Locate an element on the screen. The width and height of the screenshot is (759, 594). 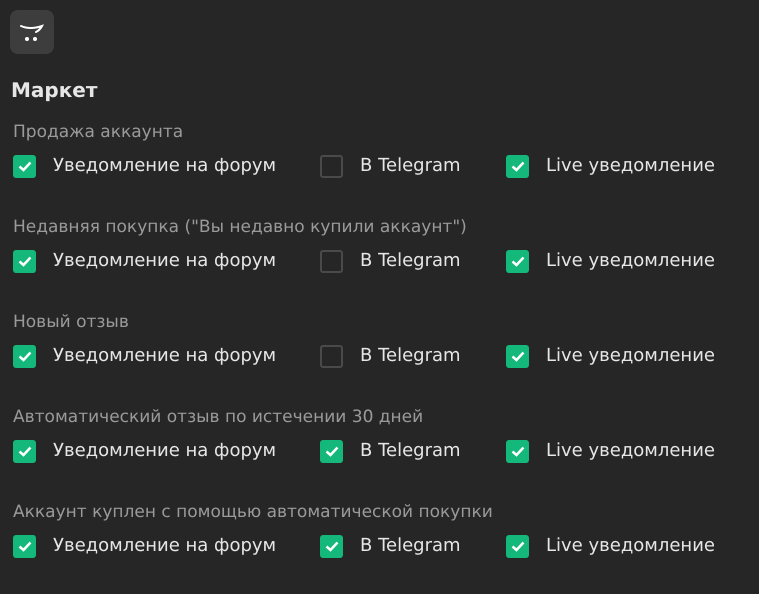
group-label: Автоматический отзыв по истечении 30 дней is located at coordinates (218, 417).